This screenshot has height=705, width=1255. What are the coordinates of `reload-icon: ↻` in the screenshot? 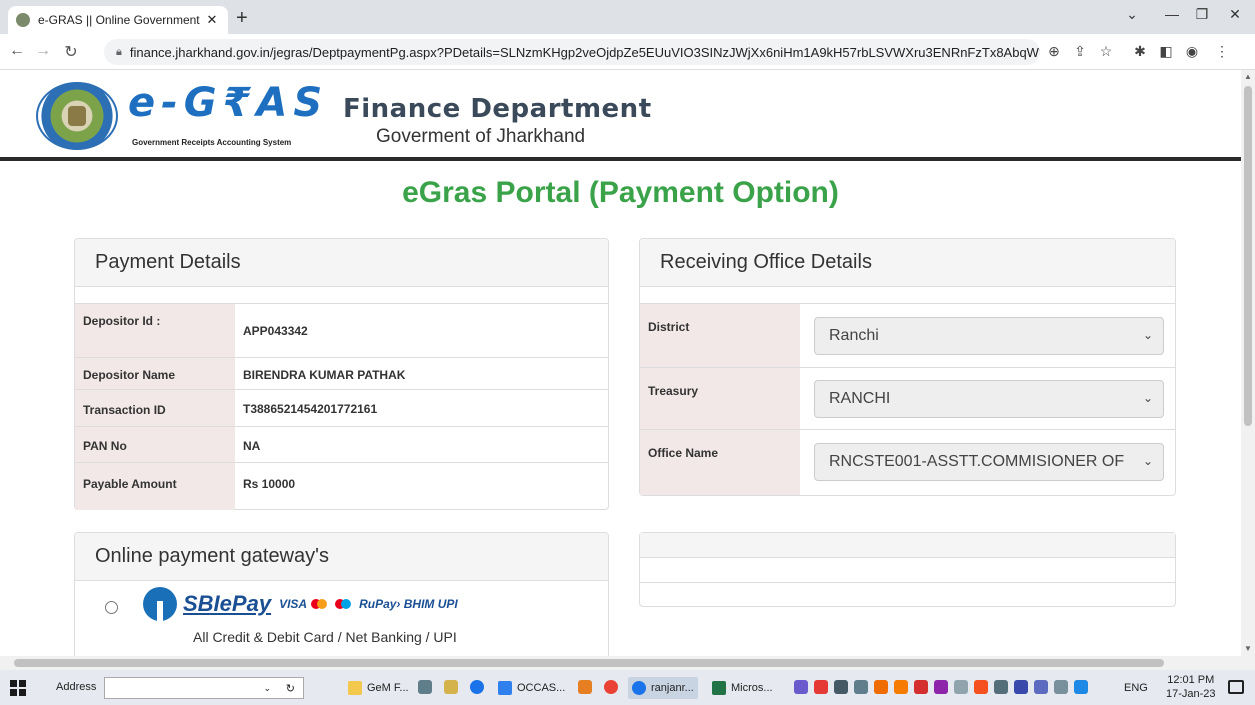 It's located at (71, 52).